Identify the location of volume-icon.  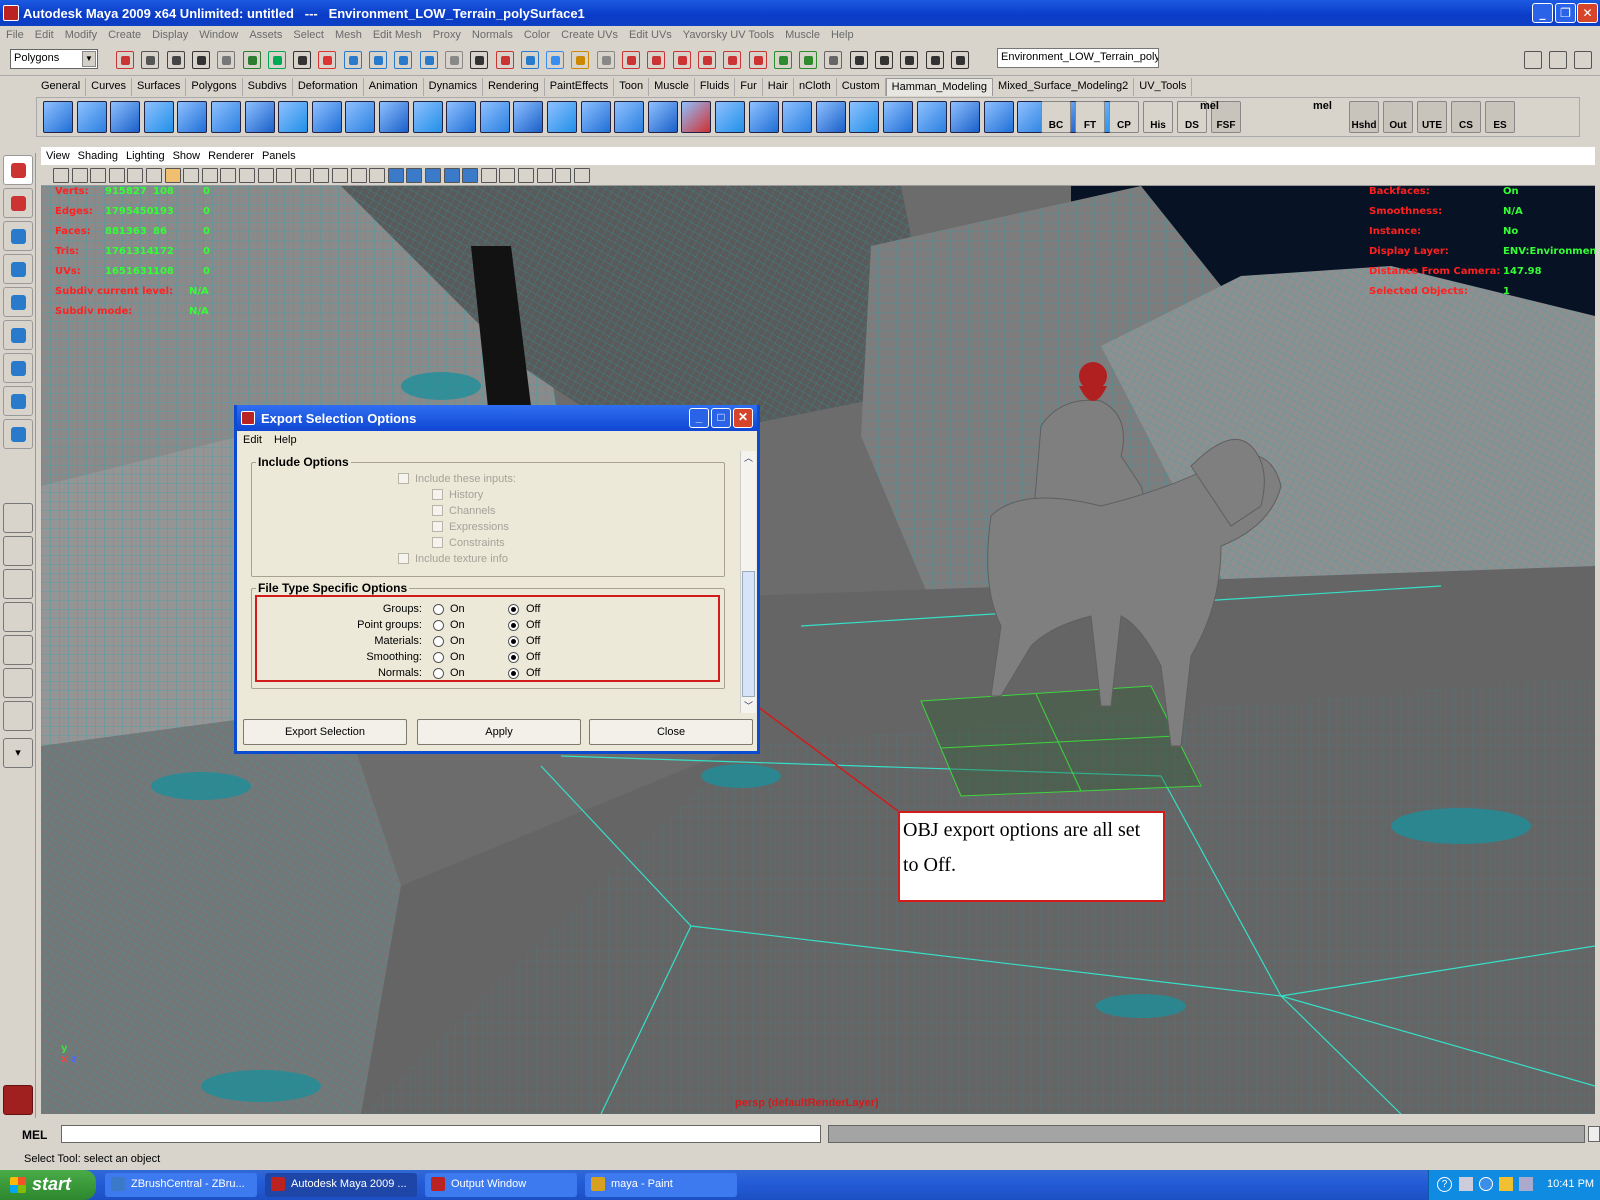
(1526, 1184).